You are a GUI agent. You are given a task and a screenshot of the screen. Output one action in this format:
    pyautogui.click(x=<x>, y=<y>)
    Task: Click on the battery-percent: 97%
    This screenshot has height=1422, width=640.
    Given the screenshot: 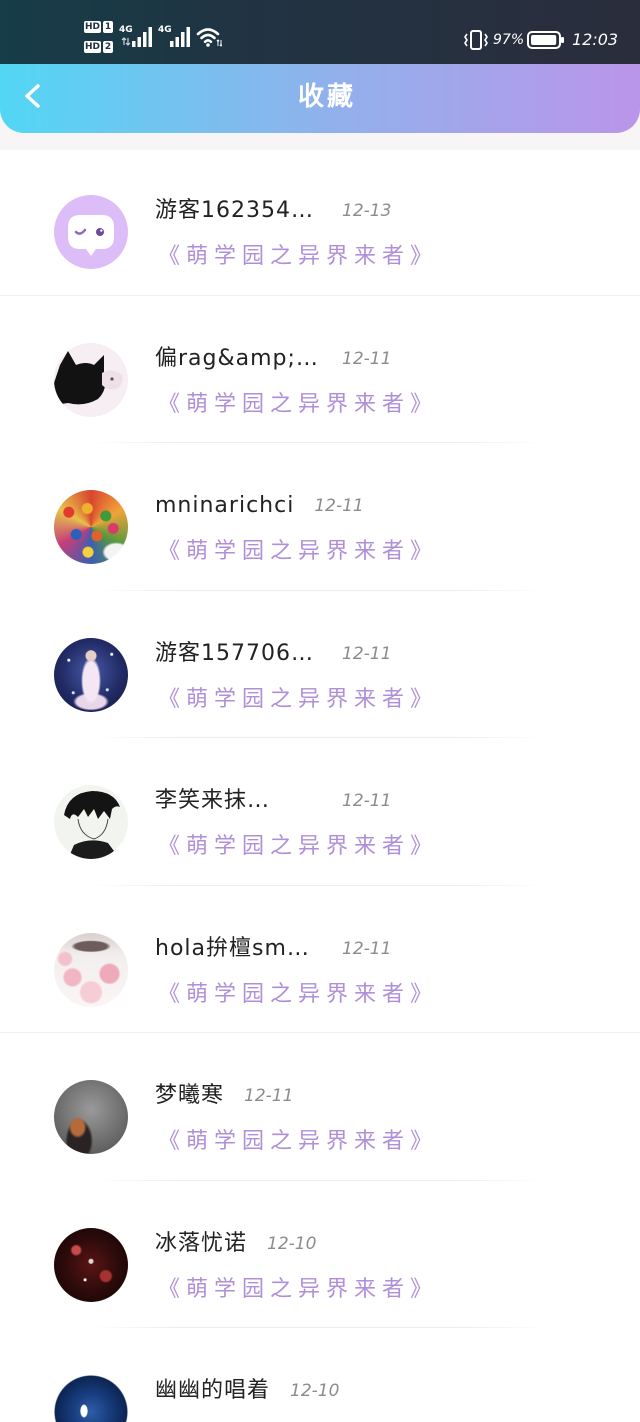 What is the action you would take?
    pyautogui.click(x=509, y=40)
    